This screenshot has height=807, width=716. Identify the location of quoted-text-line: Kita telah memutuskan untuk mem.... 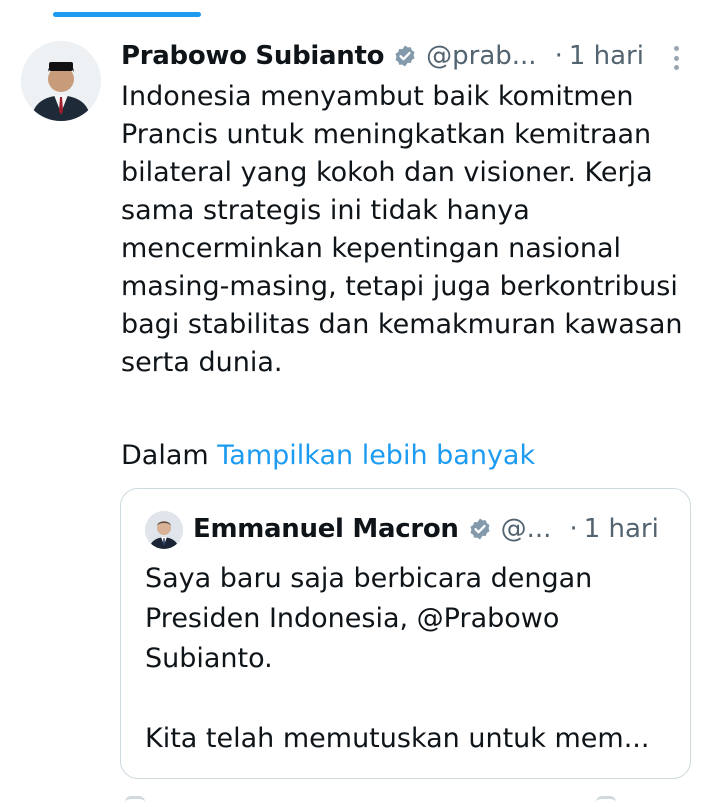
(397, 738).